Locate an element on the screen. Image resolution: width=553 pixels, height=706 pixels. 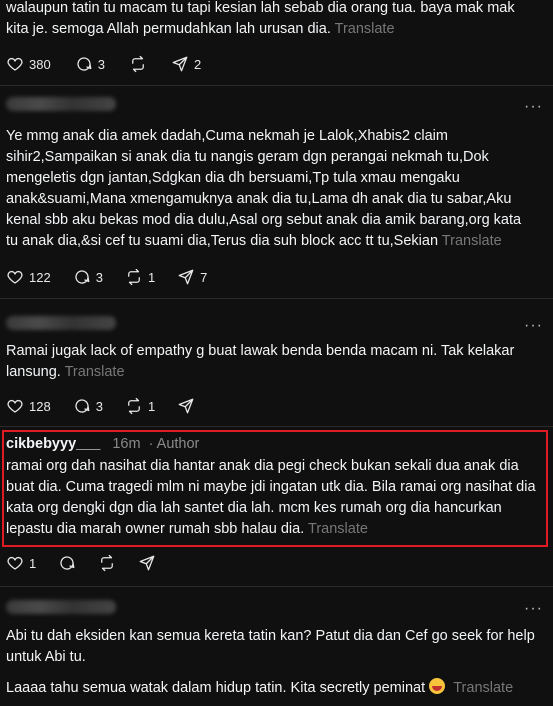
post-time: 16m is located at coordinates (126, 444).